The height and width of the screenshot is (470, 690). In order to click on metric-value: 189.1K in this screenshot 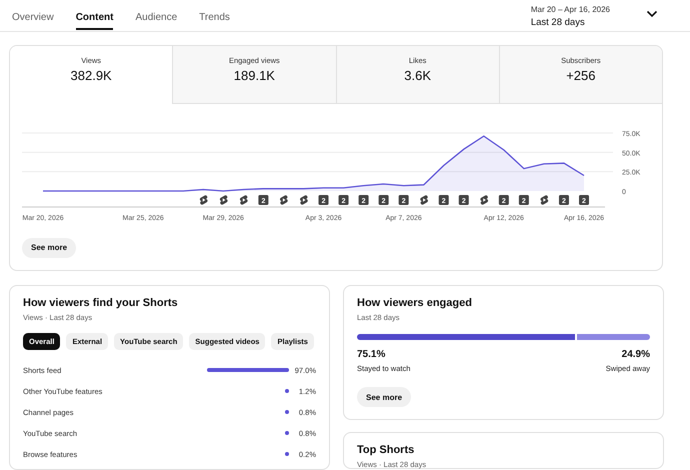, I will do `click(254, 75)`.